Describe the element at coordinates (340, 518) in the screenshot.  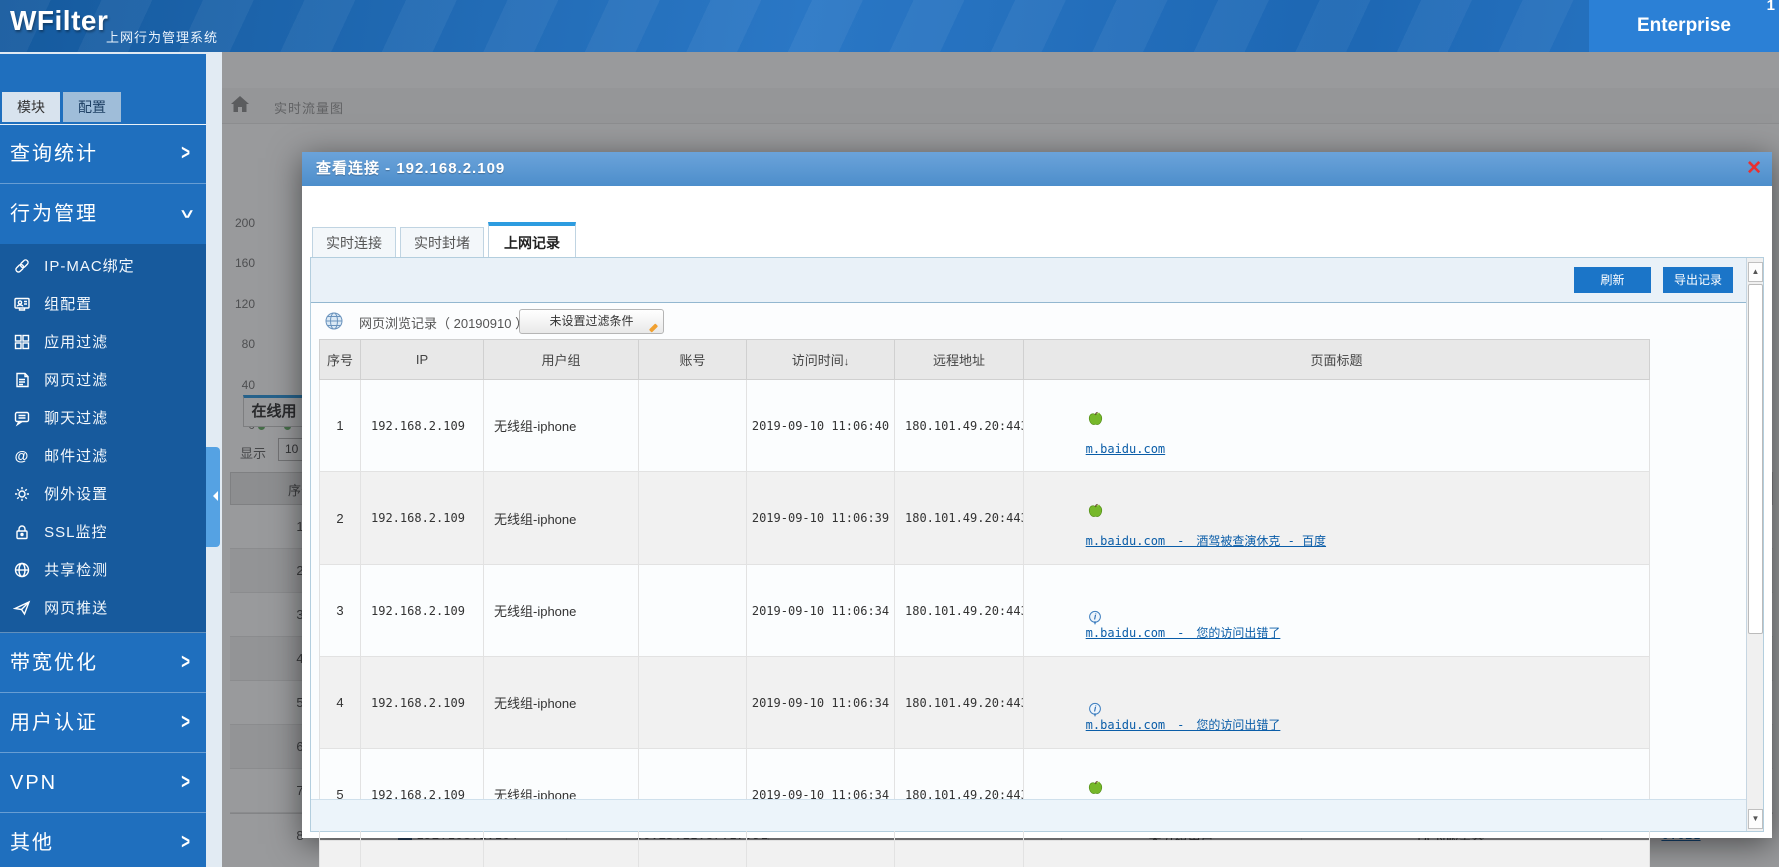
I see `cell-seq: 2` at that location.